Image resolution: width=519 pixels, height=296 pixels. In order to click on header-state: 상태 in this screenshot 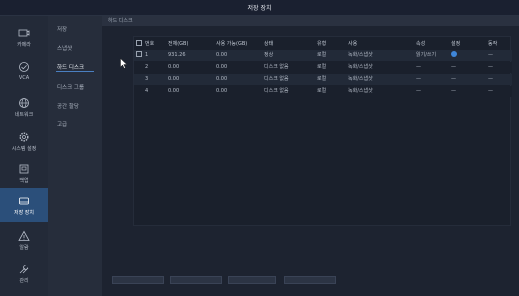, I will do `click(269, 44)`.